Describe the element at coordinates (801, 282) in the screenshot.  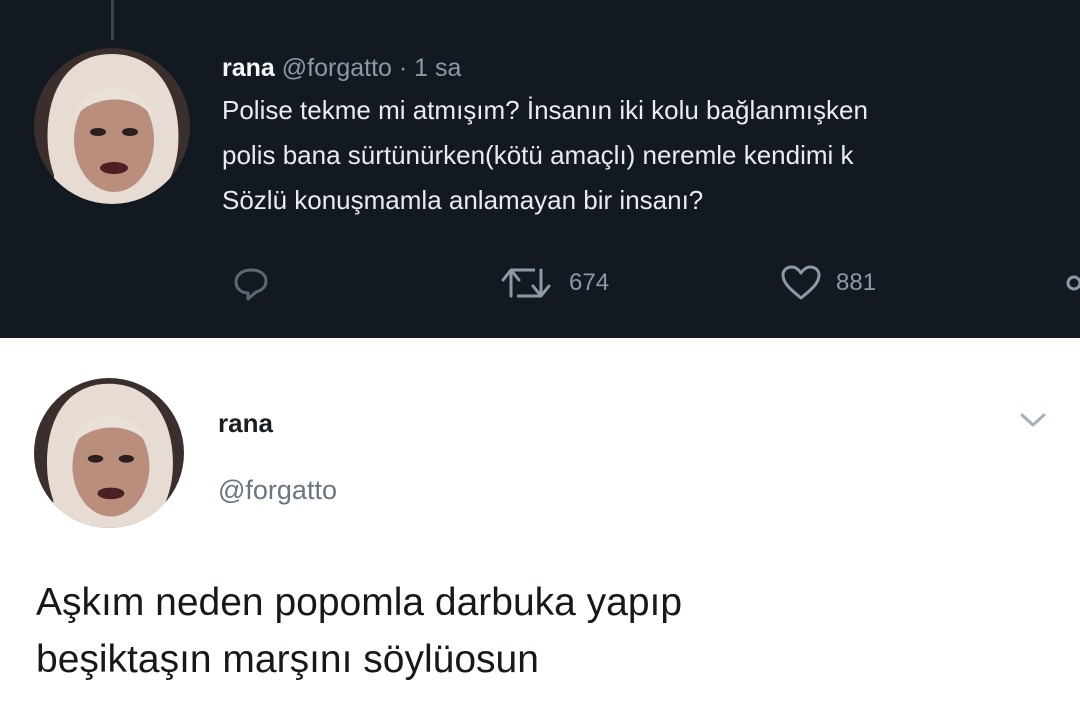
I see `heart-icon` at that location.